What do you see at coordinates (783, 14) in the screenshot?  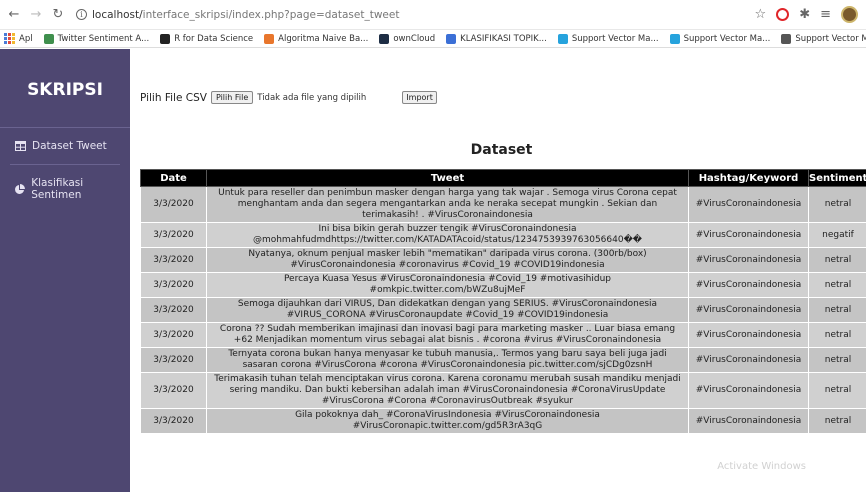 I see `opera-icon` at bounding box center [783, 14].